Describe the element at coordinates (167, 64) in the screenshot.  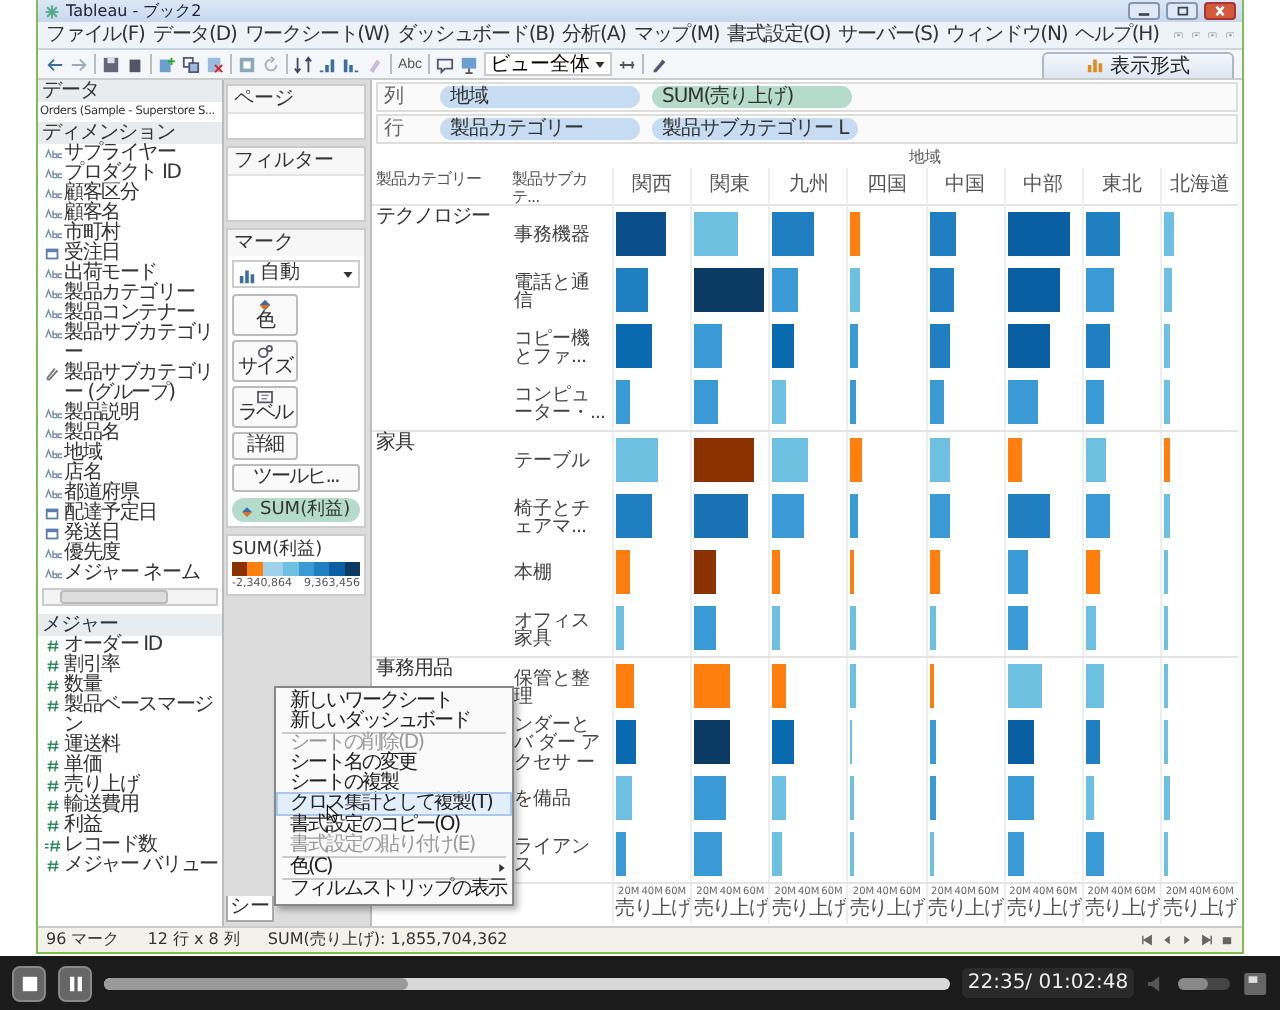
I see `new-sheet-icon` at that location.